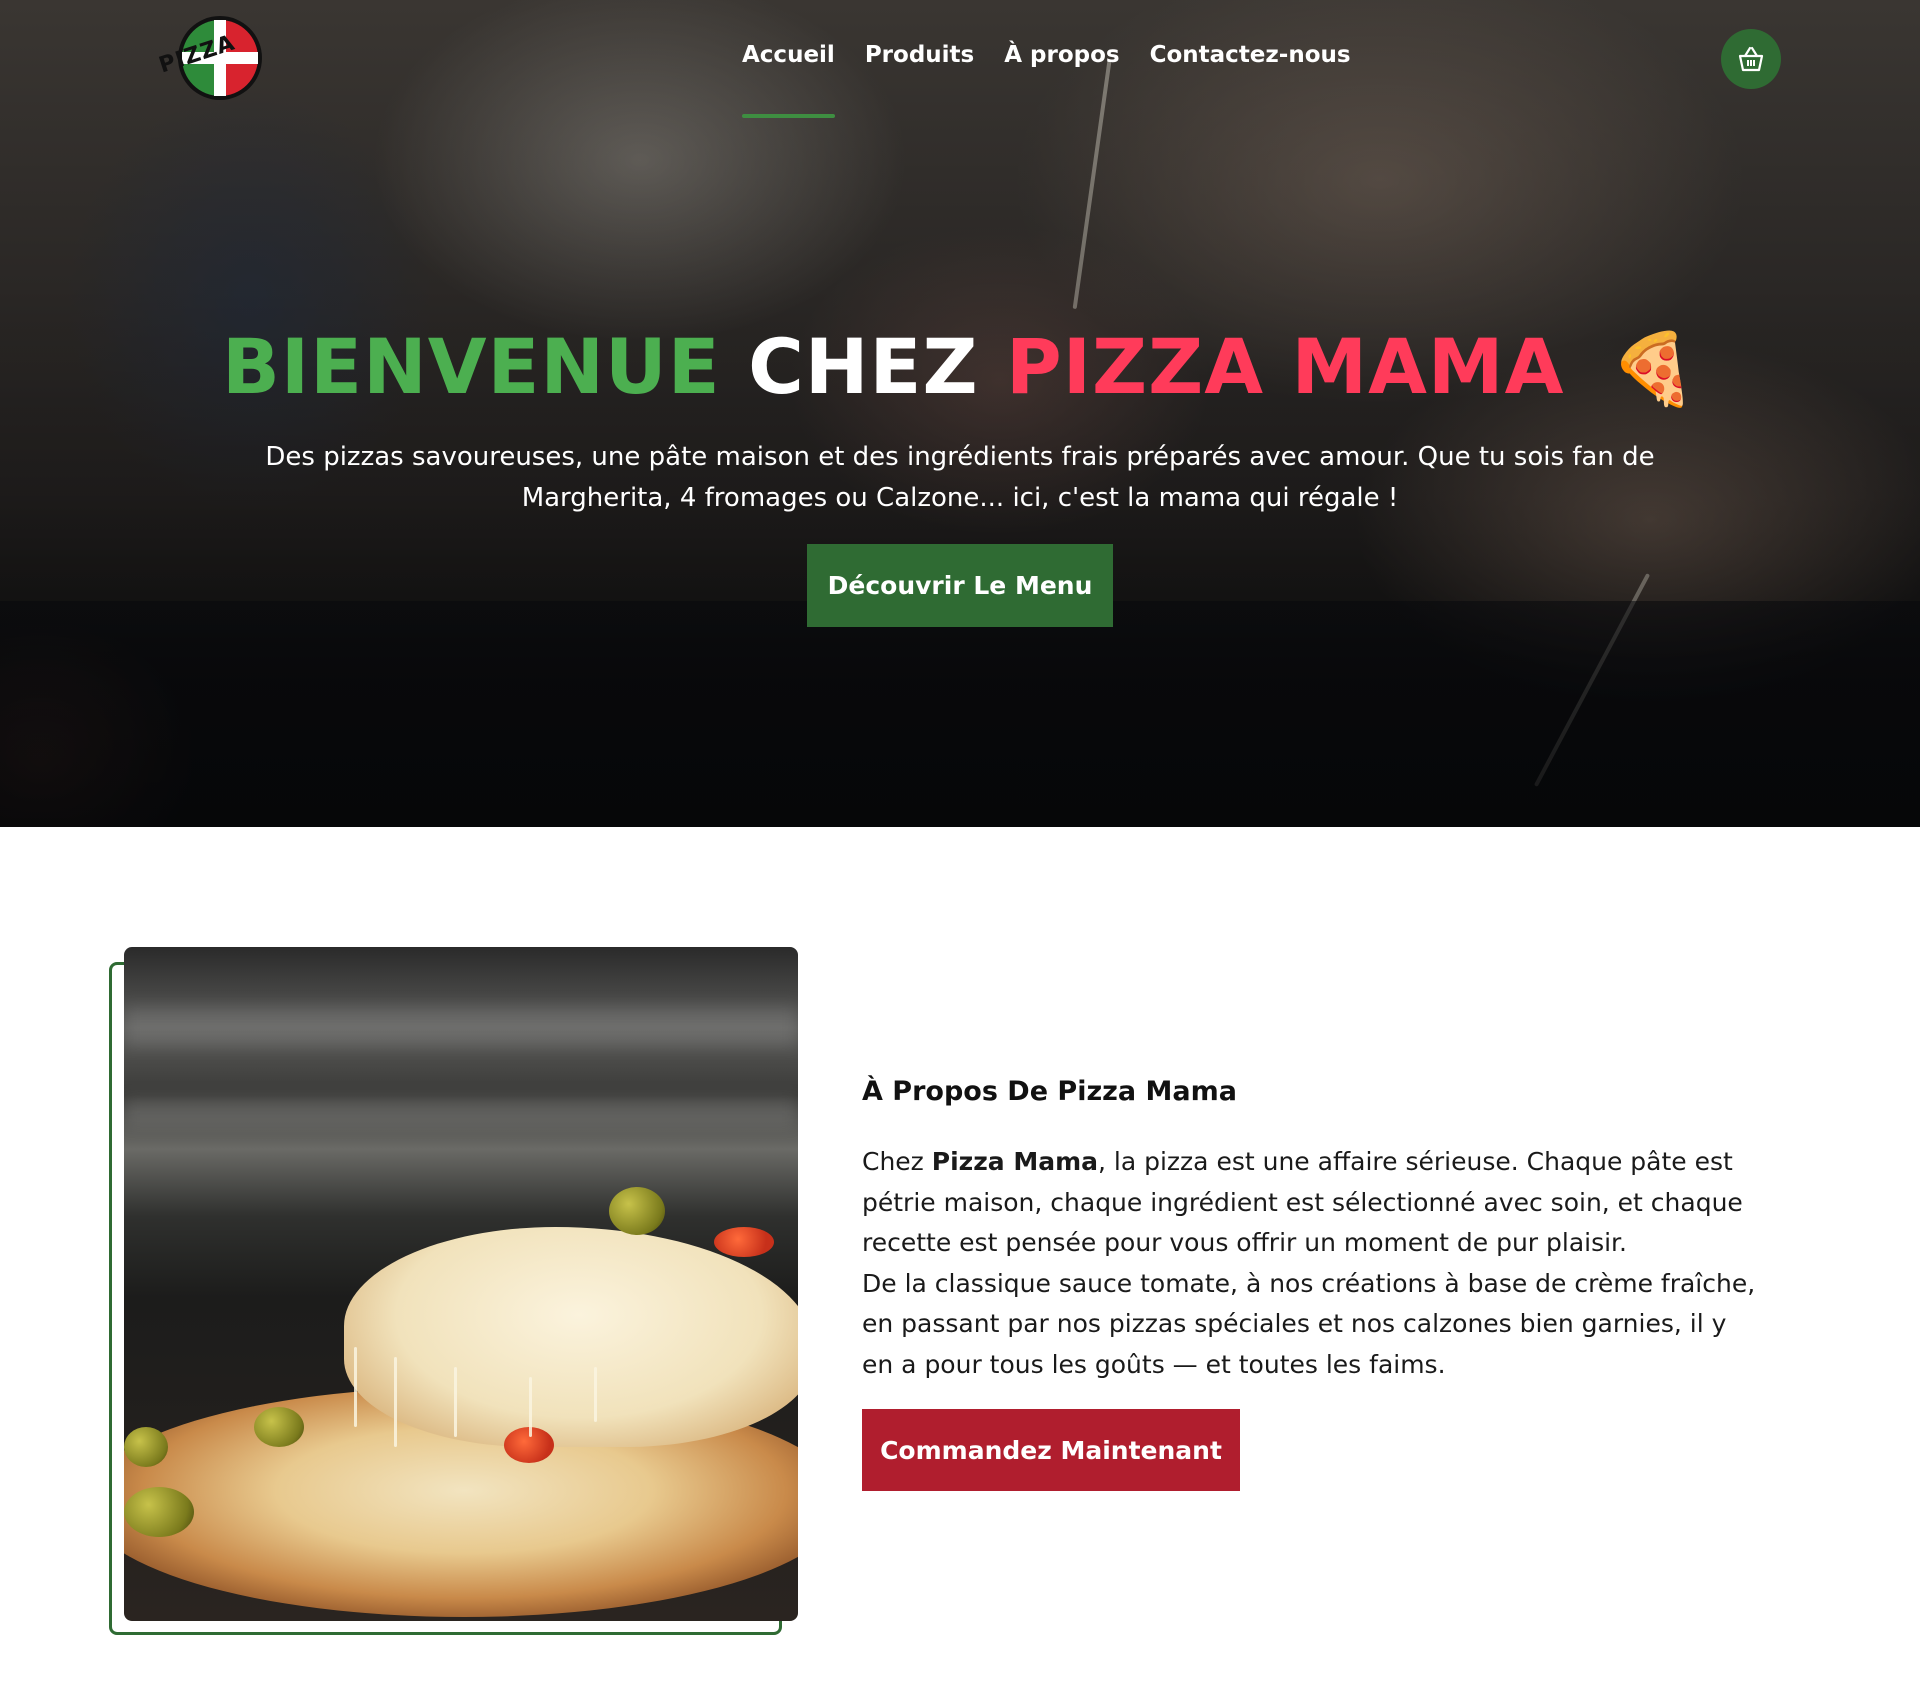 Image resolution: width=1920 pixels, height=1700 pixels. I want to click on hero-title-bienvenue: BIENVENUE, so click(471, 366).